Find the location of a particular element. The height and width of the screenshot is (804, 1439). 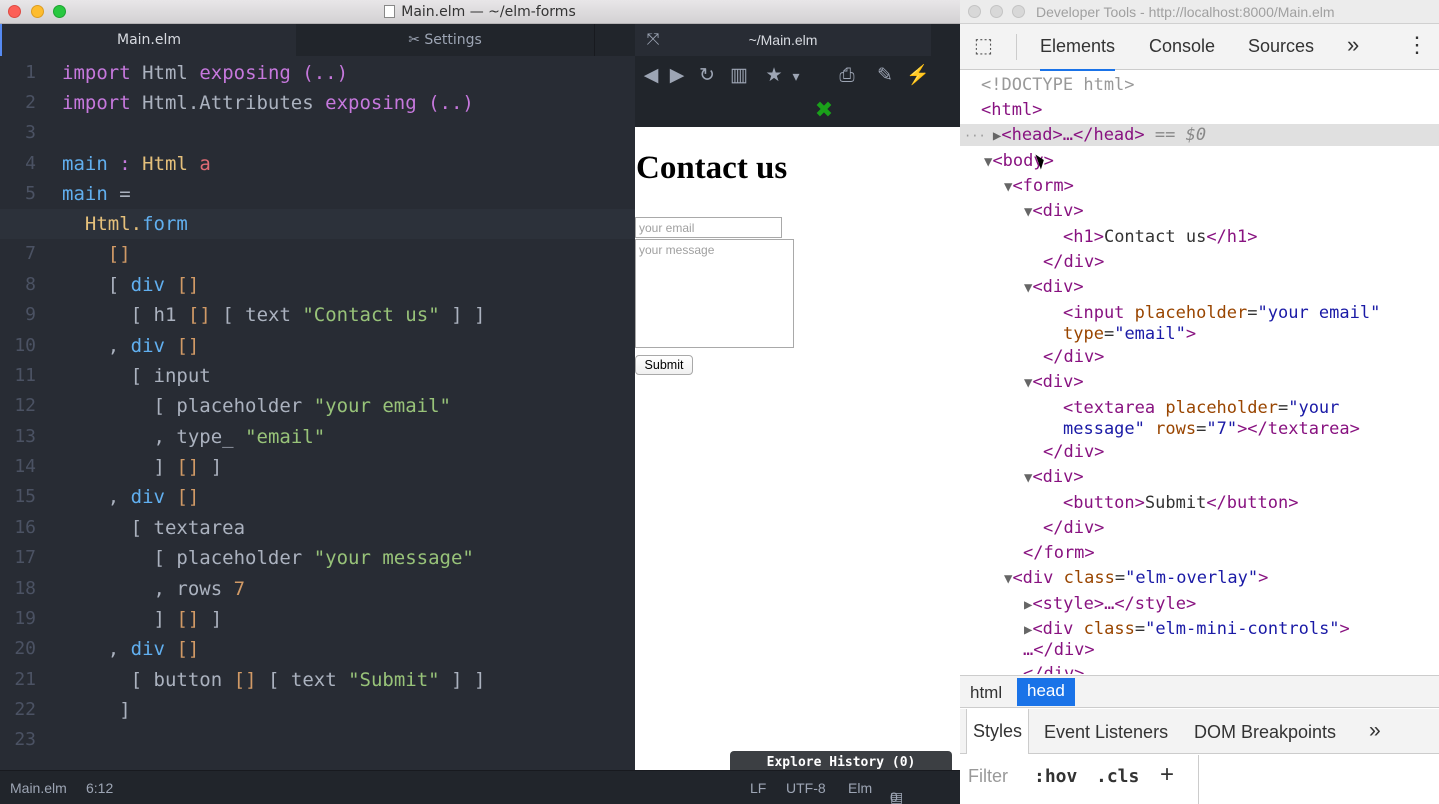

line-number: 10 is located at coordinates (25, 345).